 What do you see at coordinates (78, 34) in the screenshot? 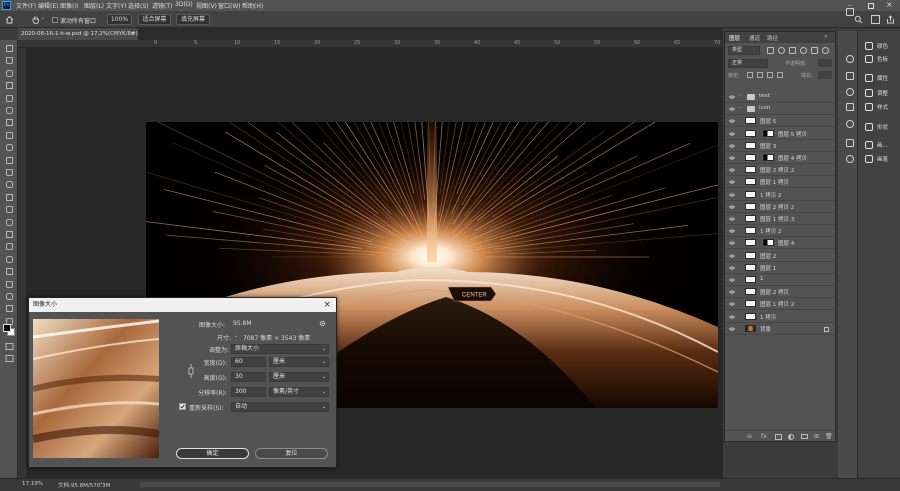
I see `document-tab: 2020-08-16-1-h-w.psd @ 17.2%(CMYK/8#) ×` at bounding box center [78, 34].